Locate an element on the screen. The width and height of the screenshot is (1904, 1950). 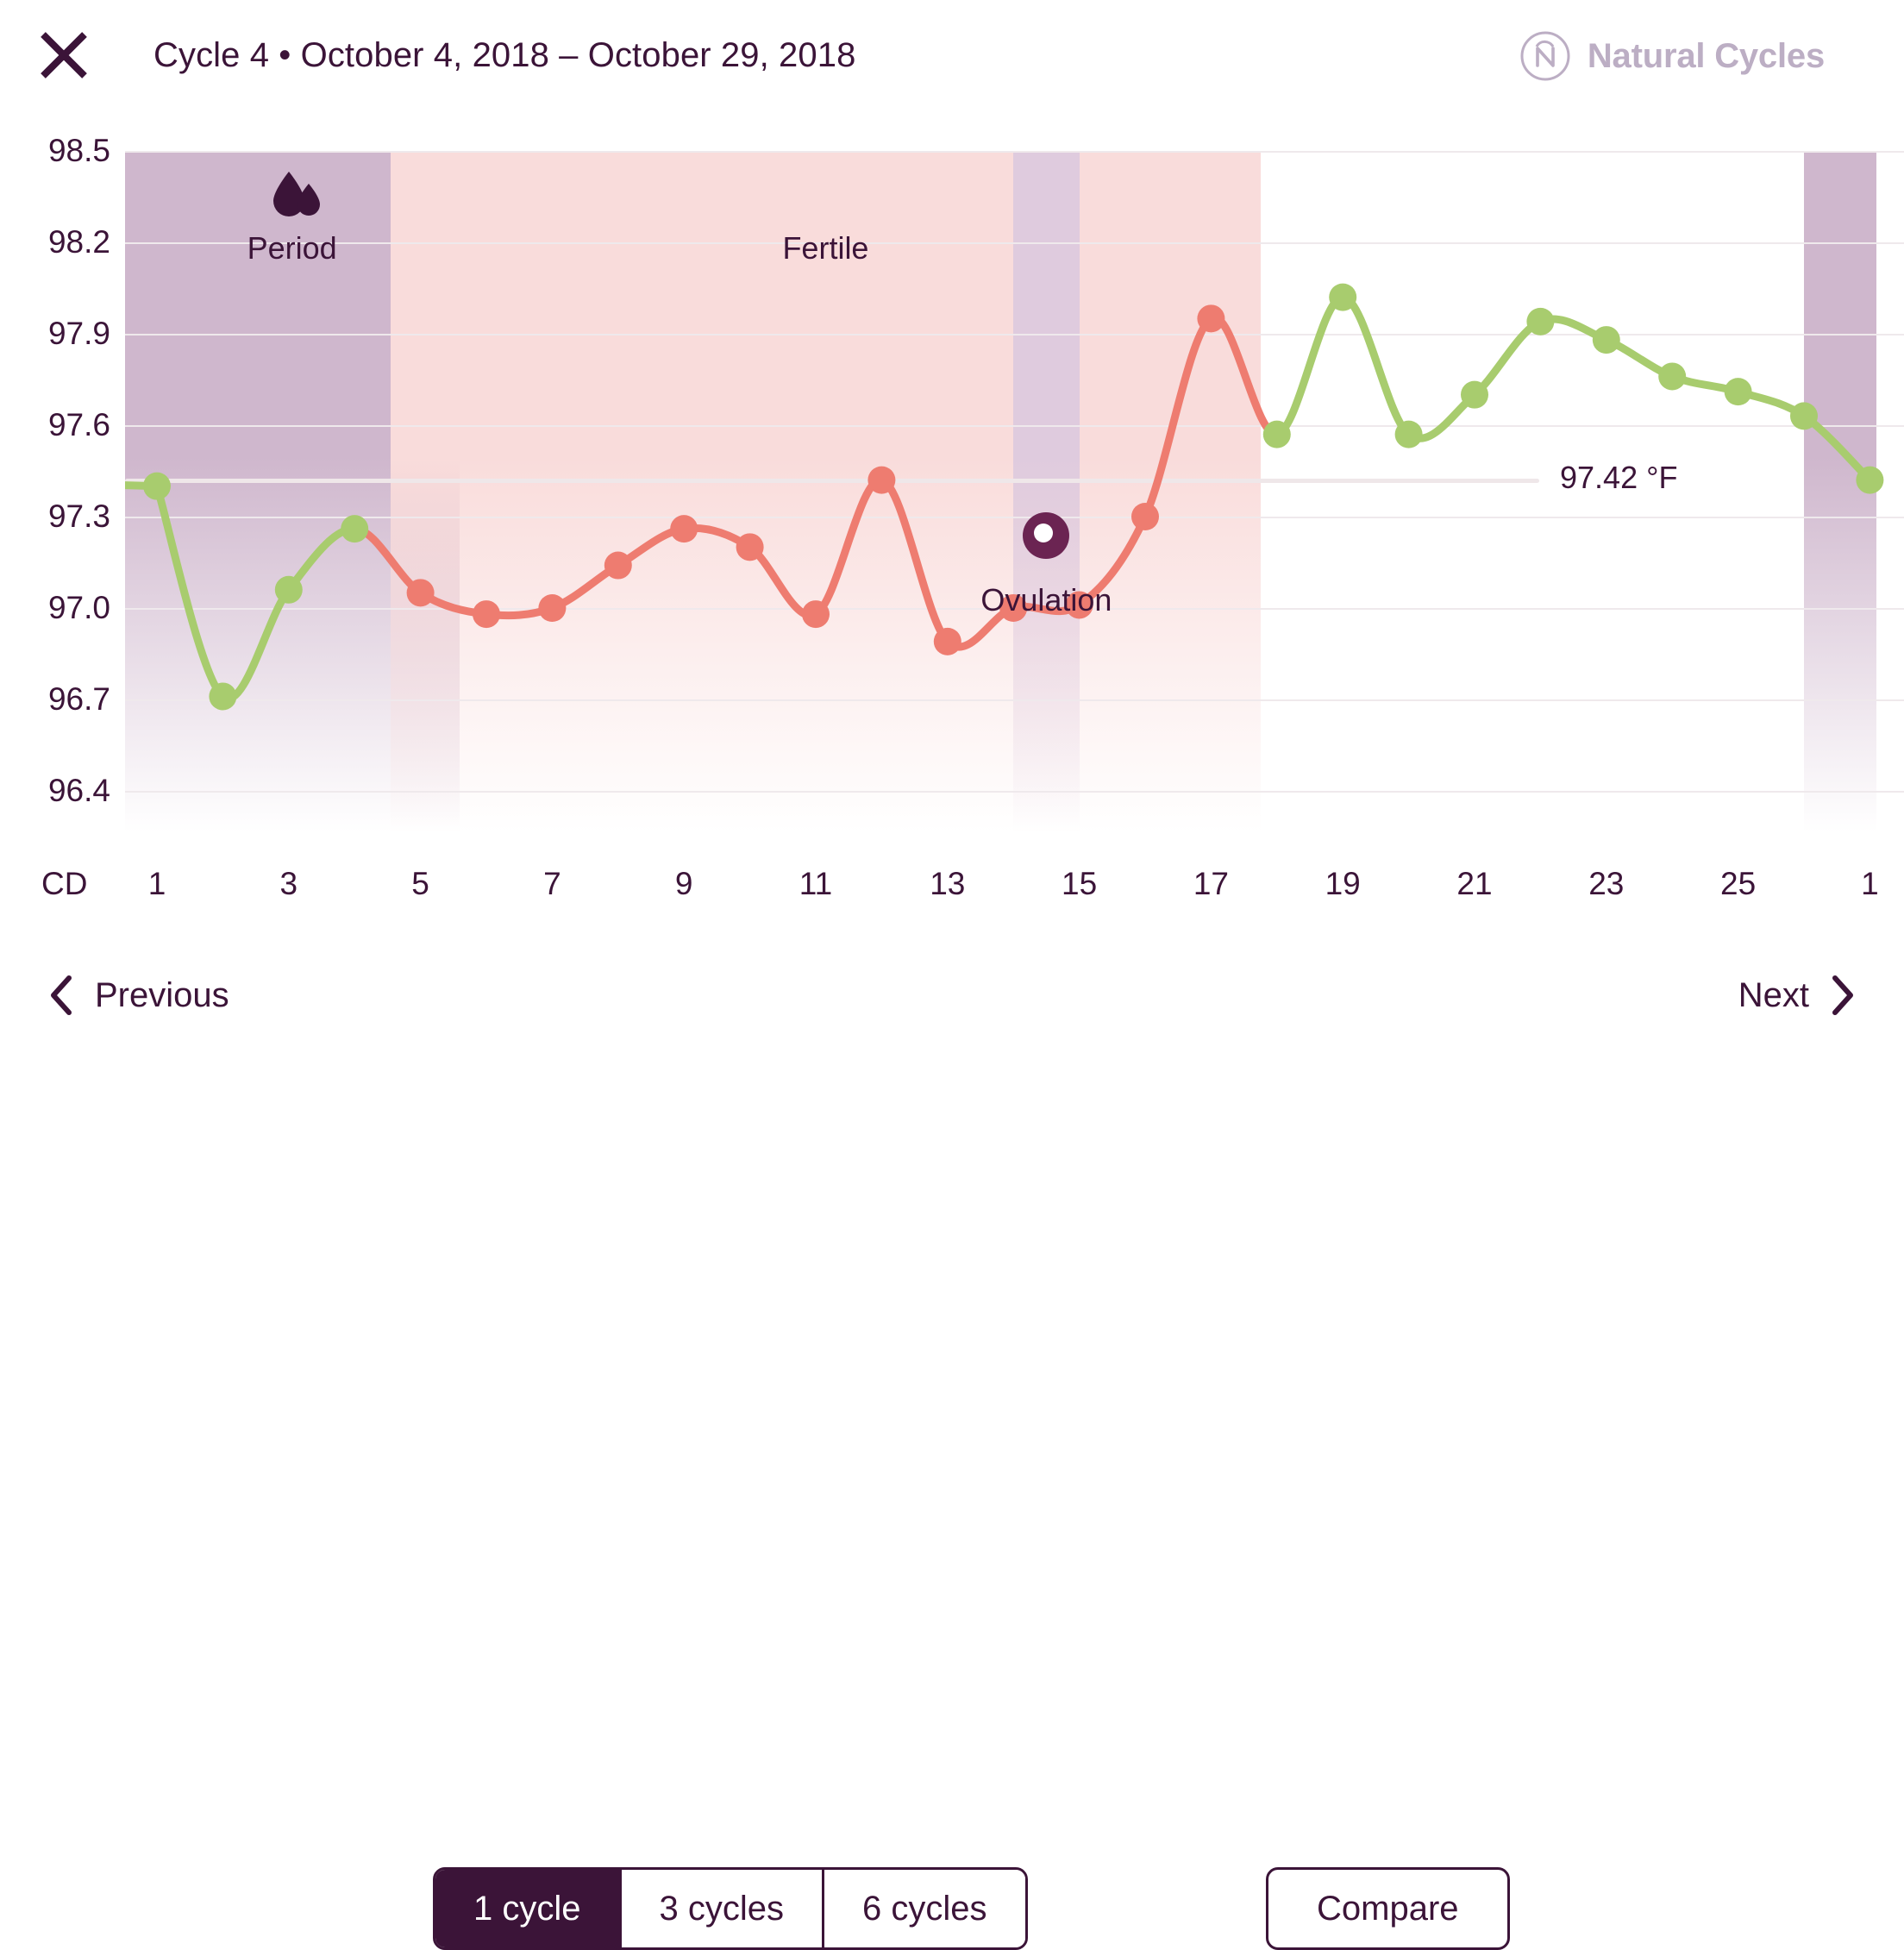
x-axis-tick-label: 13 is located at coordinates (948, 883).